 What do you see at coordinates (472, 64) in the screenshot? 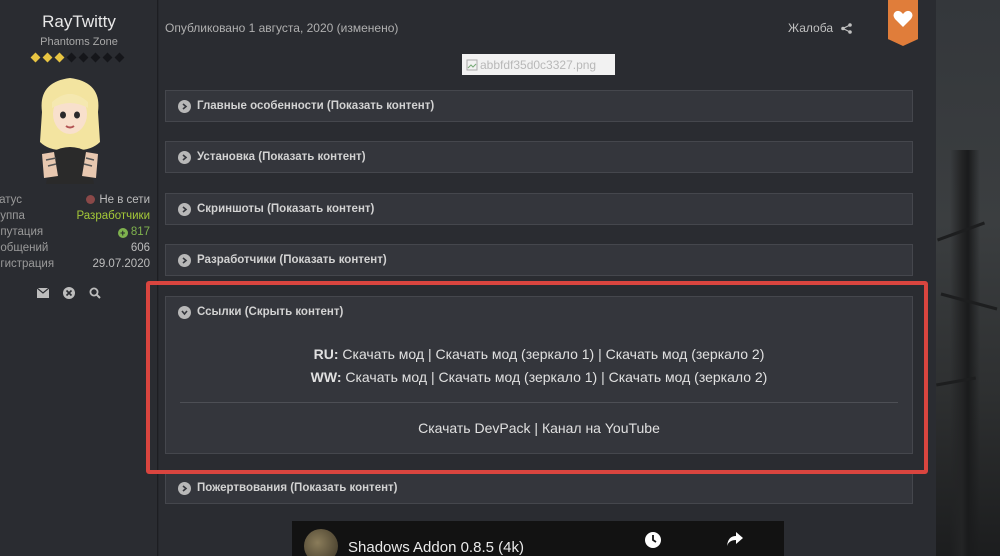
I see `broken-image-icon` at bounding box center [472, 64].